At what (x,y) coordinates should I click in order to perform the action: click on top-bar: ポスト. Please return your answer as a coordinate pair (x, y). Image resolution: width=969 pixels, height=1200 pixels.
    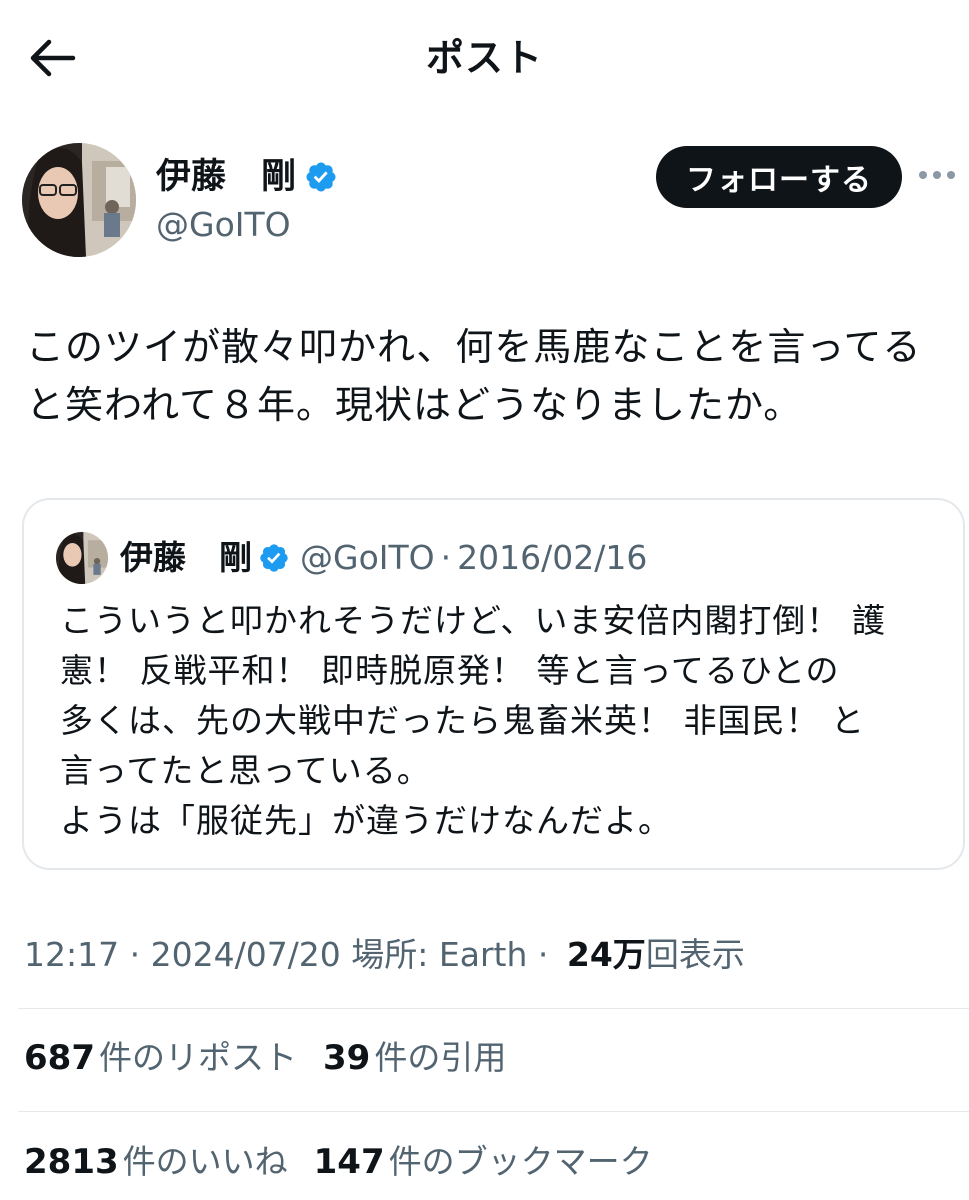
    Looking at the image, I should click on (484, 56).